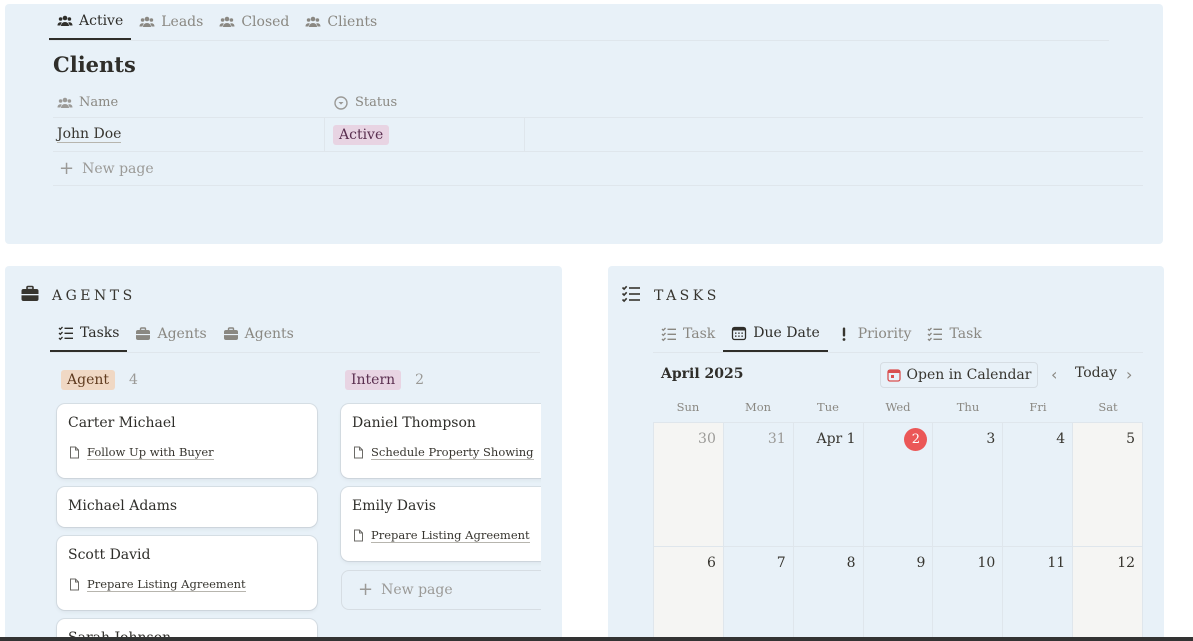 Image resolution: width=1193 pixels, height=641 pixels. I want to click on day-number: 5, so click(1131, 439).